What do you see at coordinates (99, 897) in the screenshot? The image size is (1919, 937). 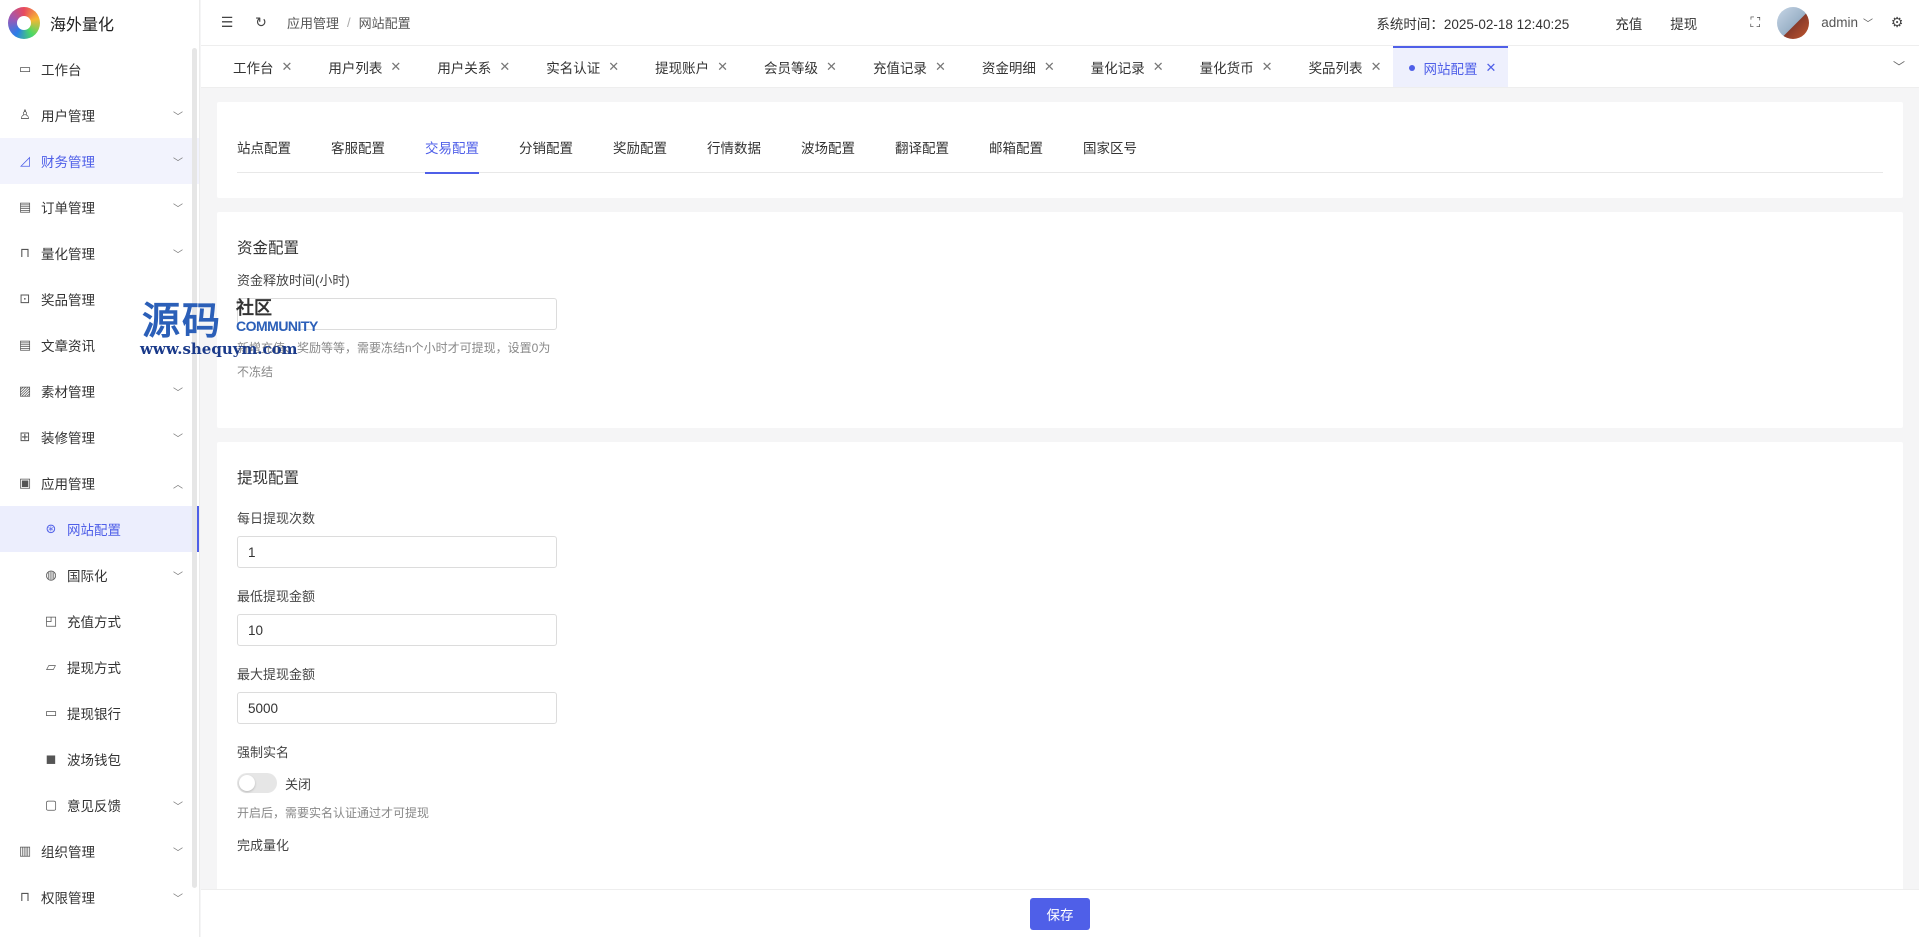 I see `sidebar-item-lock: ⊓ 权限管理 ﹀` at bounding box center [99, 897].